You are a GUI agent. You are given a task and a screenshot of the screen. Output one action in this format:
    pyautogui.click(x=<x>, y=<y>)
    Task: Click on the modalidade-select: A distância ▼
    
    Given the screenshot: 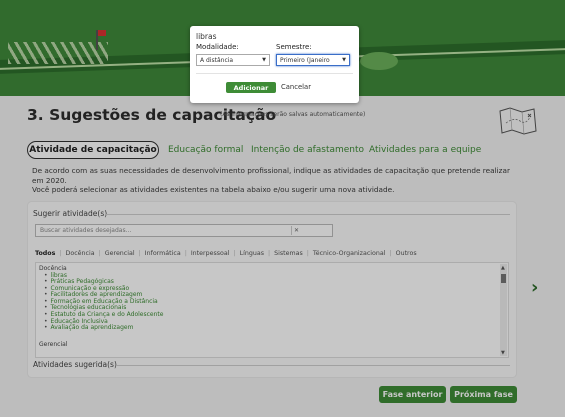 What is the action you would take?
    pyautogui.click(x=233, y=60)
    